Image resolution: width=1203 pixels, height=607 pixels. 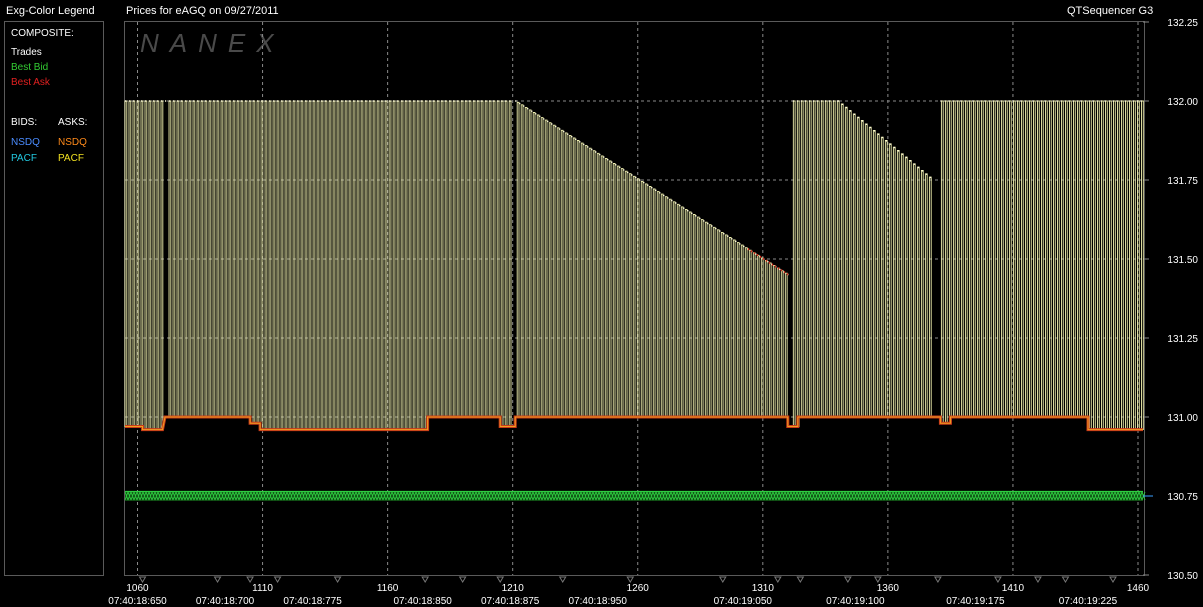 I want to click on y-tick-label: 131.75, so click(x=1182, y=181).